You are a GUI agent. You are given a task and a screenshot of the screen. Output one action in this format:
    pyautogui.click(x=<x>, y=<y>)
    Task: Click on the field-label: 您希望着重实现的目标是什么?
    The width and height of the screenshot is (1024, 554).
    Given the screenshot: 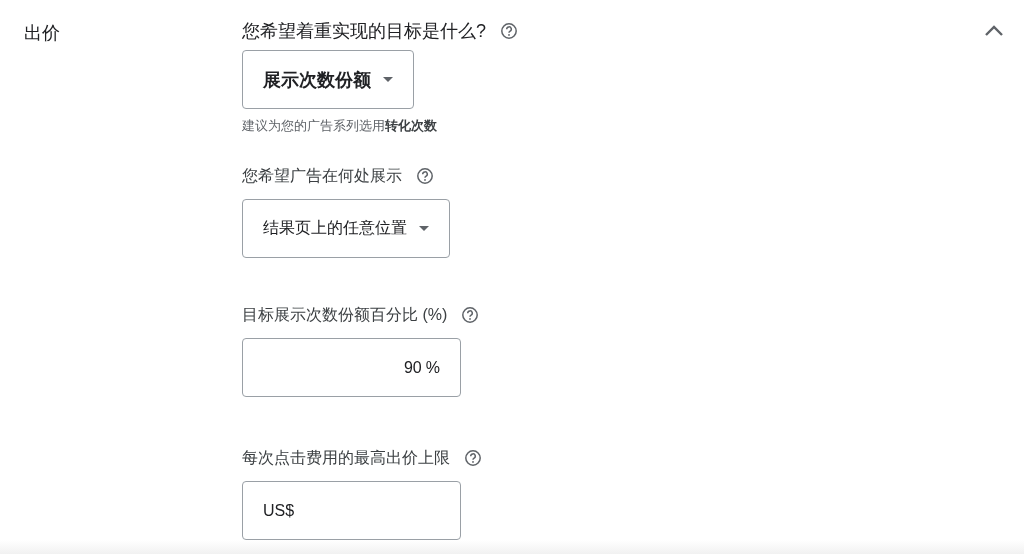 What is the action you would take?
    pyautogui.click(x=364, y=31)
    